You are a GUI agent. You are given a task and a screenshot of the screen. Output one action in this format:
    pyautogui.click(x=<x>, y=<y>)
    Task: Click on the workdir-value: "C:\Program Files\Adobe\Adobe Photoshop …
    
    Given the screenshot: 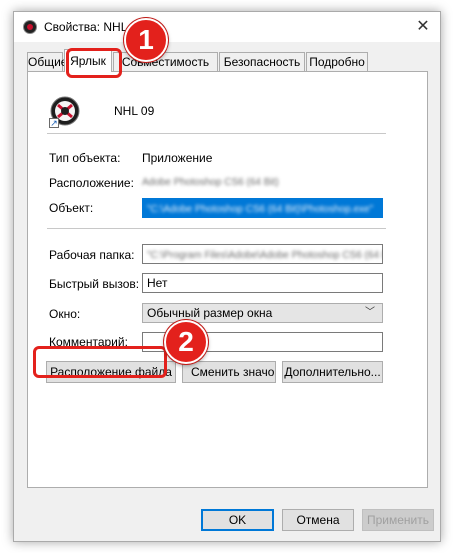 What is the action you would take?
    pyautogui.click(x=265, y=255)
    